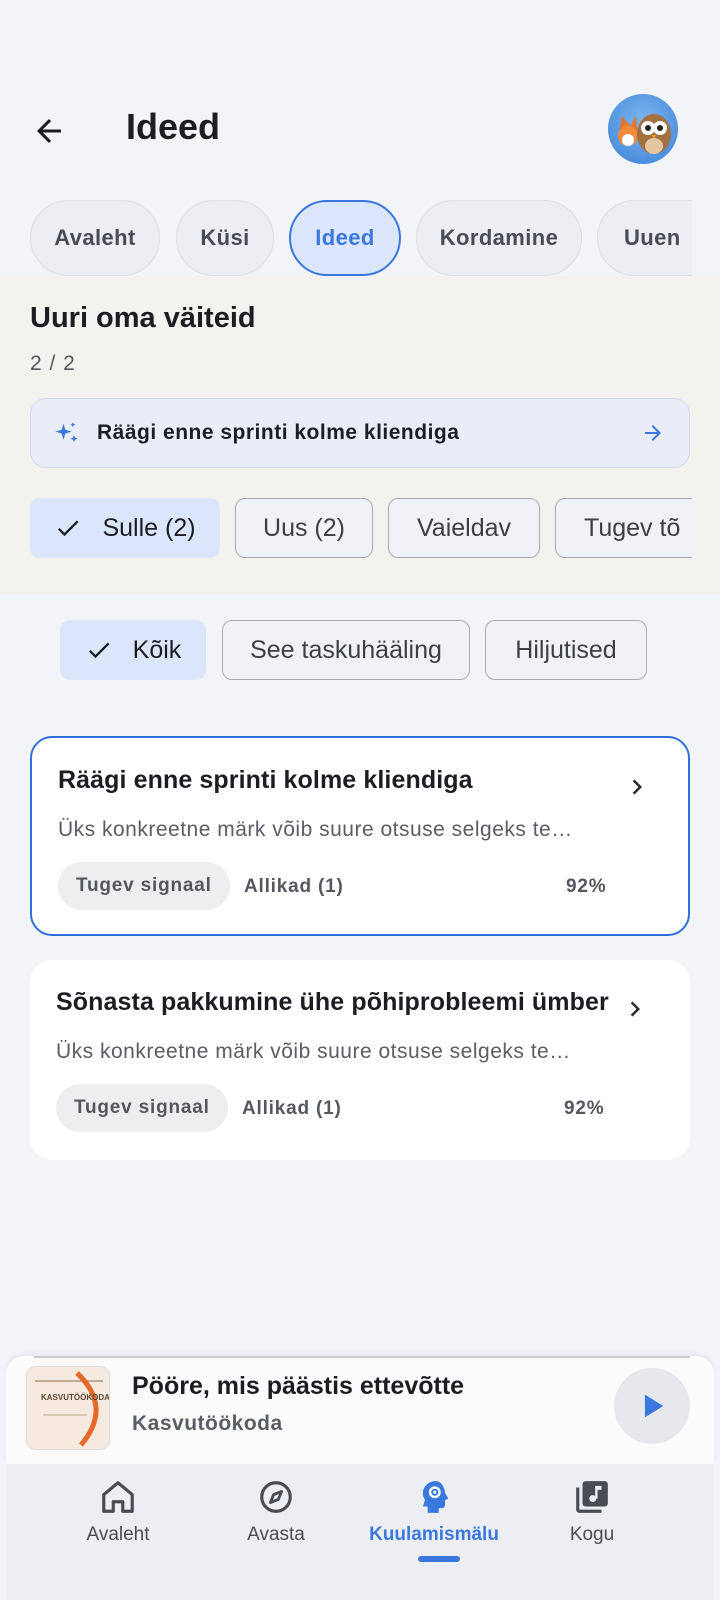  I want to click on home-icon, so click(118, 1497).